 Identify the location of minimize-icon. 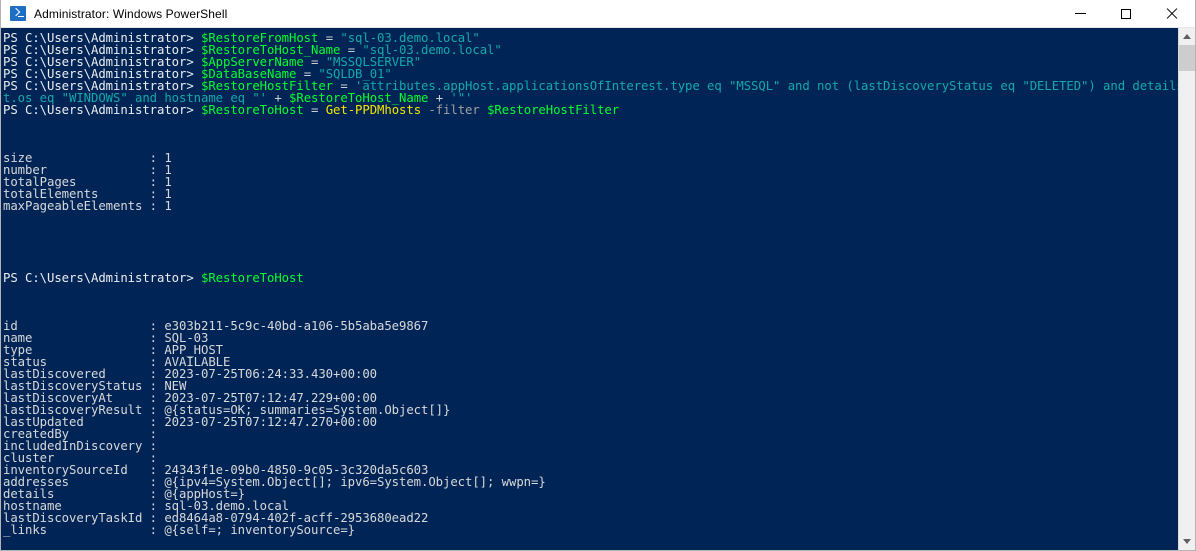
(1080, 13).